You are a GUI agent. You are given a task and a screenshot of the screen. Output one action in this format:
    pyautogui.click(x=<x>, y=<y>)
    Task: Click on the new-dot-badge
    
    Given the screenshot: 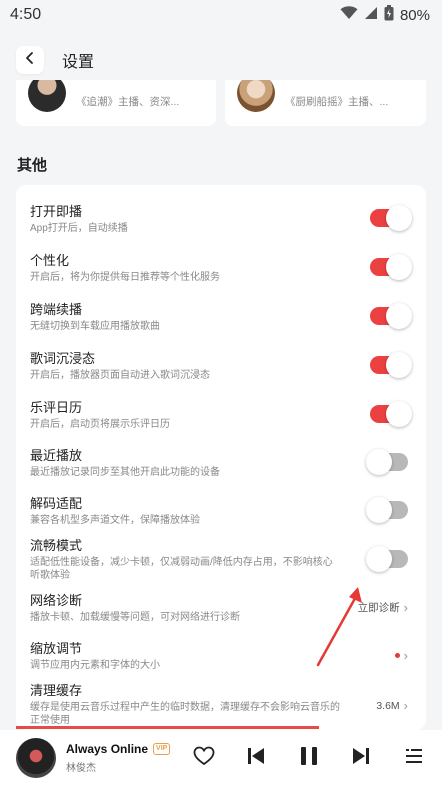 What is the action you would take?
    pyautogui.click(x=397, y=655)
    